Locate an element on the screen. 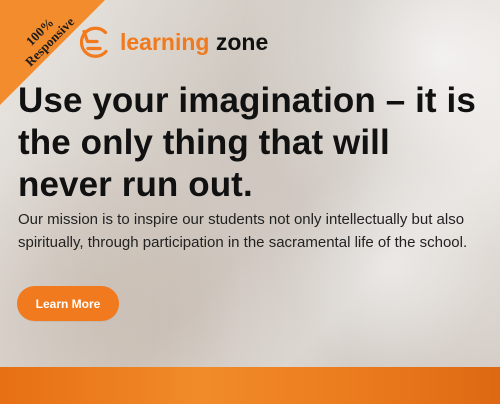 Image resolution: width=500 pixels, height=404 pixels. learn-more-button: Learn More is located at coordinates (68, 303).